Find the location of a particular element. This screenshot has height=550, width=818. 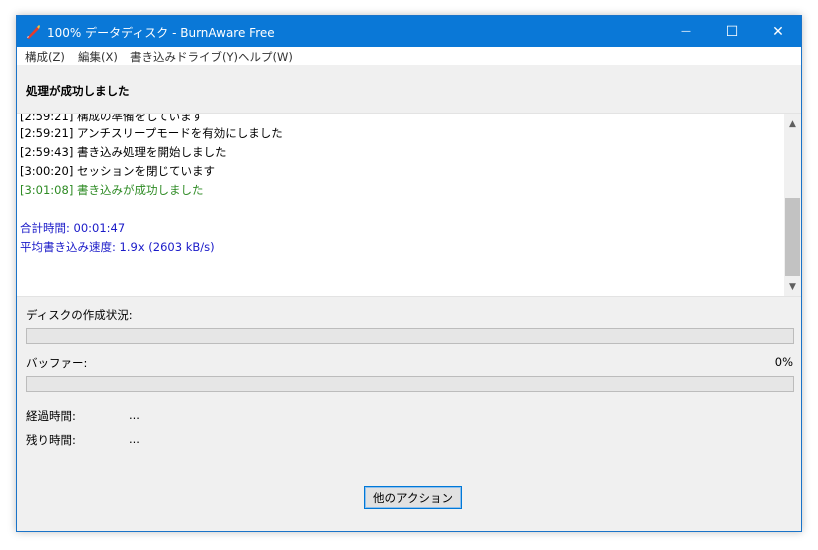

minimize-icon: — is located at coordinates (686, 31).